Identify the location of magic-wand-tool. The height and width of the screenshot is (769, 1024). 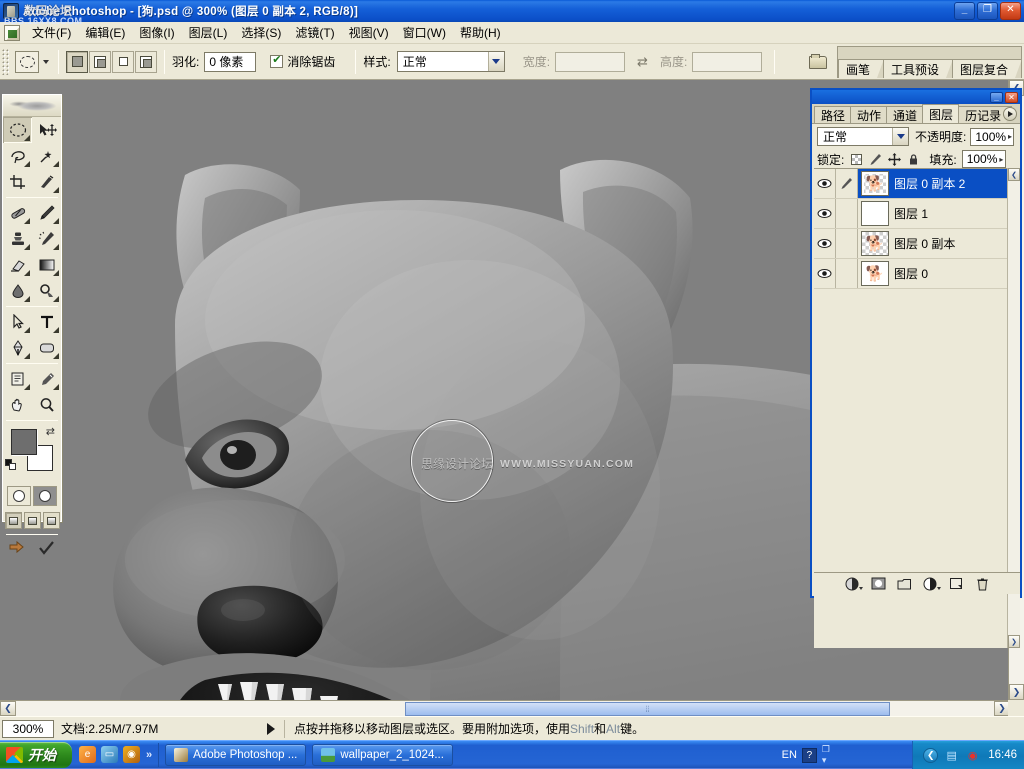
(46, 156).